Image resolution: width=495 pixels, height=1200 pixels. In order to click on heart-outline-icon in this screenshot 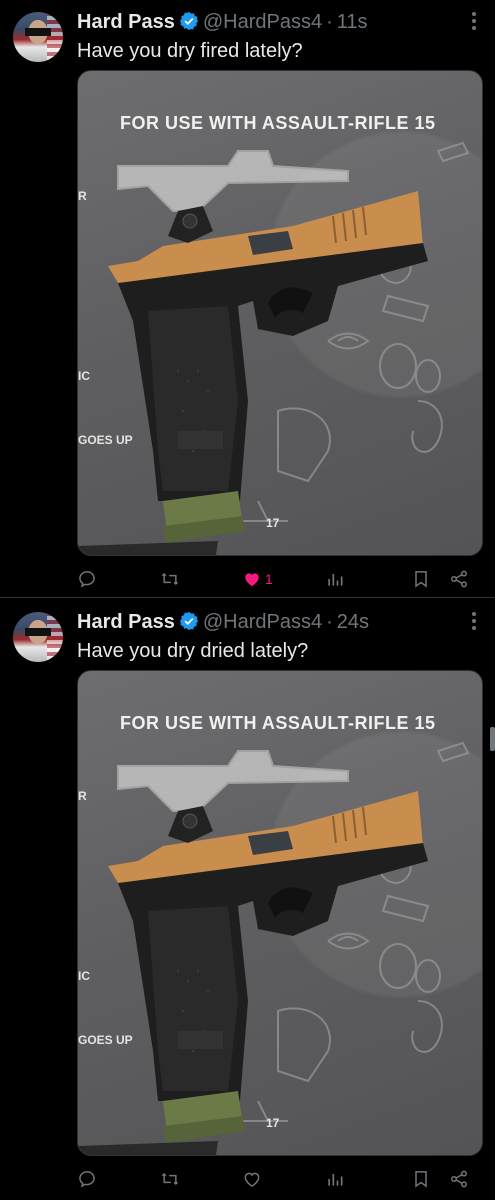, I will do `click(252, 1179)`.